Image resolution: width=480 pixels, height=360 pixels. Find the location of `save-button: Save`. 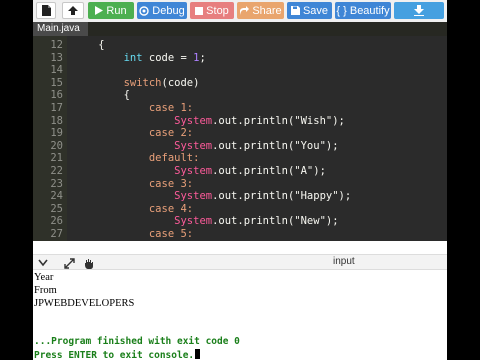

save-button: Save is located at coordinates (309, 10).